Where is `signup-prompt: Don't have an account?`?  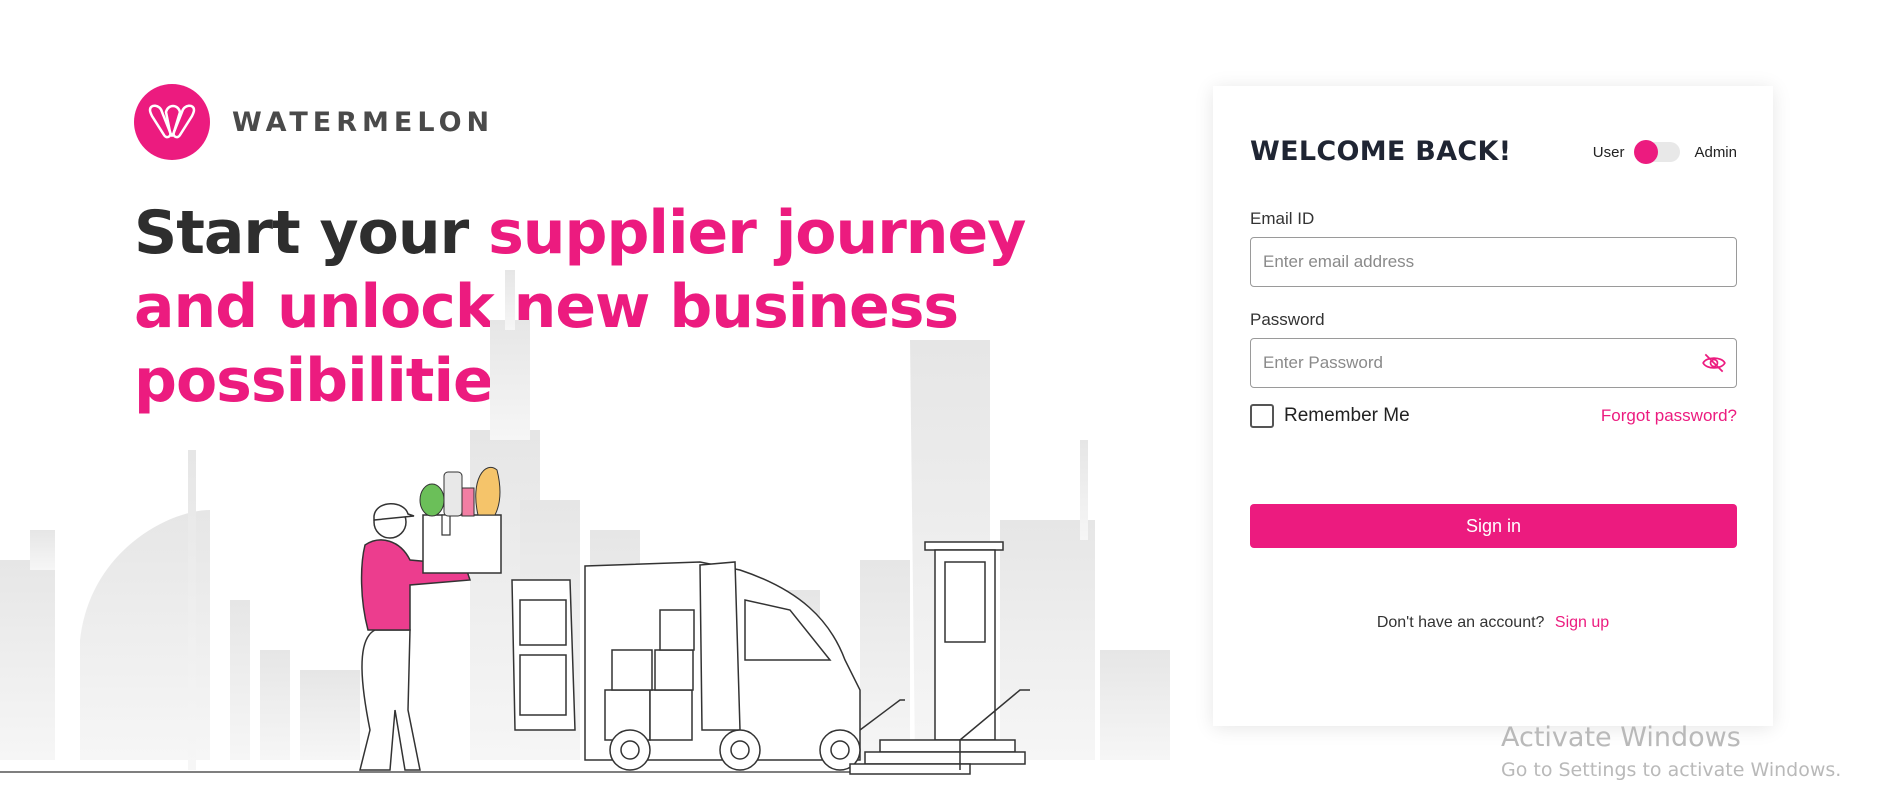
signup-prompt: Don't have an account? is located at coordinates (1460, 622).